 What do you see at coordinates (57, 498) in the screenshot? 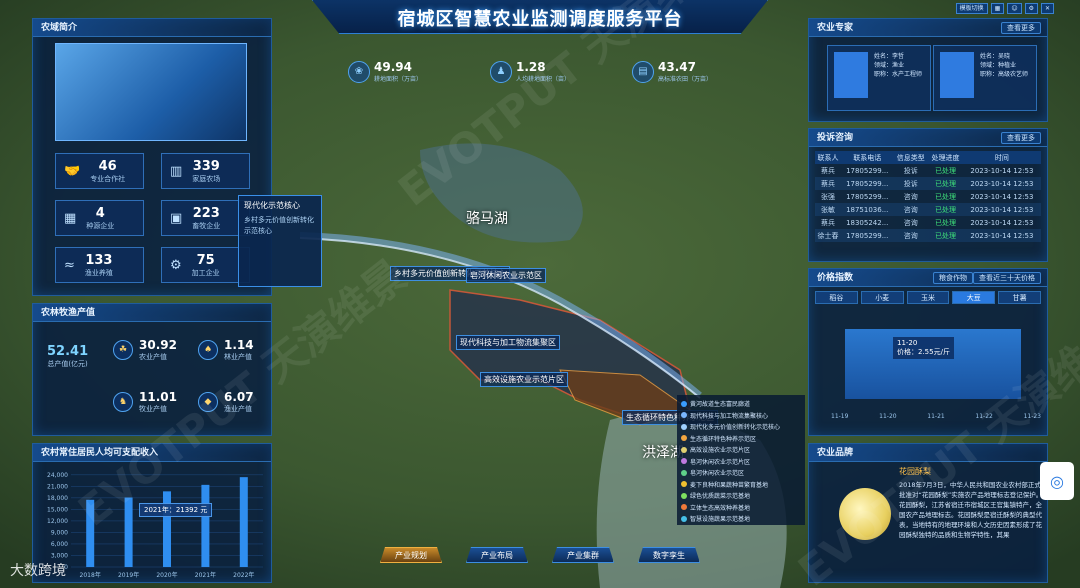
I see `y-tick-label: 18,000` at bounding box center [57, 498].